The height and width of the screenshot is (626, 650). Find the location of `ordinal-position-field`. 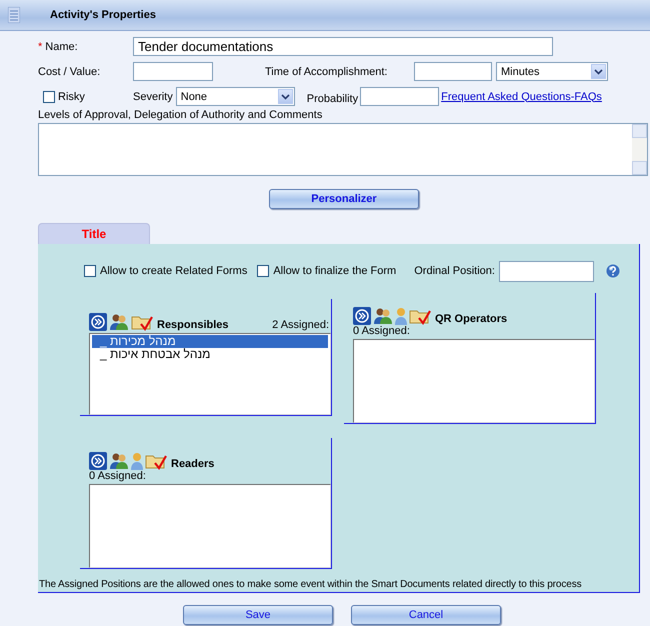

ordinal-position-field is located at coordinates (546, 271).